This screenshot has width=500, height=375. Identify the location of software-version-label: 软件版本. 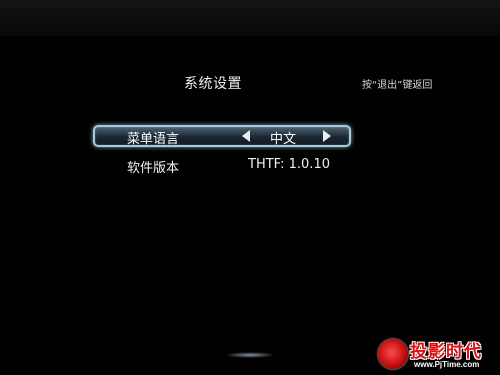
(153, 168).